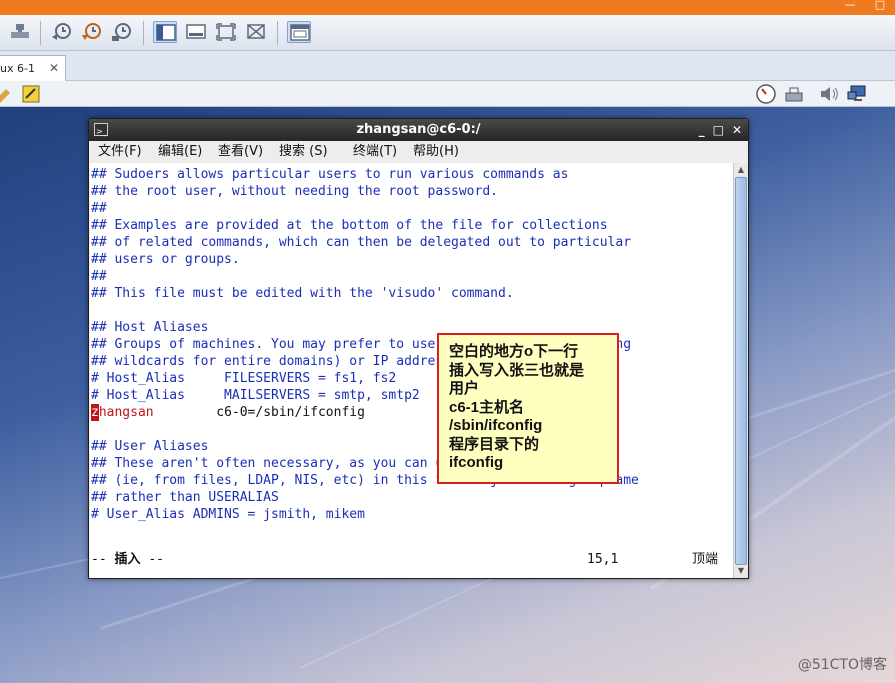  Describe the element at coordinates (705, 559) in the screenshot. I see `scroll-position: 顶端` at that location.